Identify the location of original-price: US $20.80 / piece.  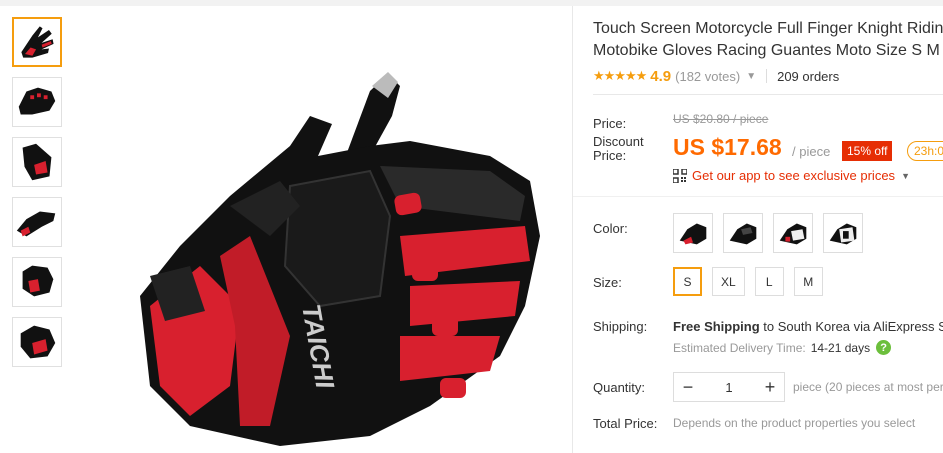
(721, 119).